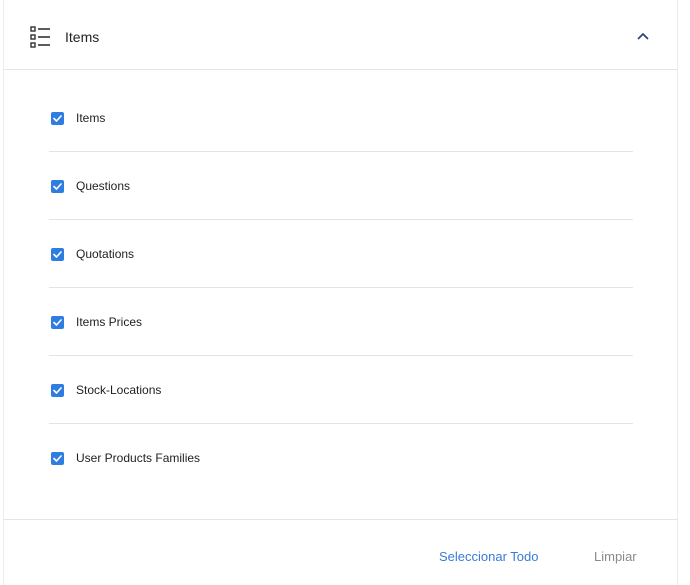 Image resolution: width=690 pixels, height=585 pixels. Describe the element at coordinates (91, 118) in the screenshot. I see `list-item-label: Items` at that location.